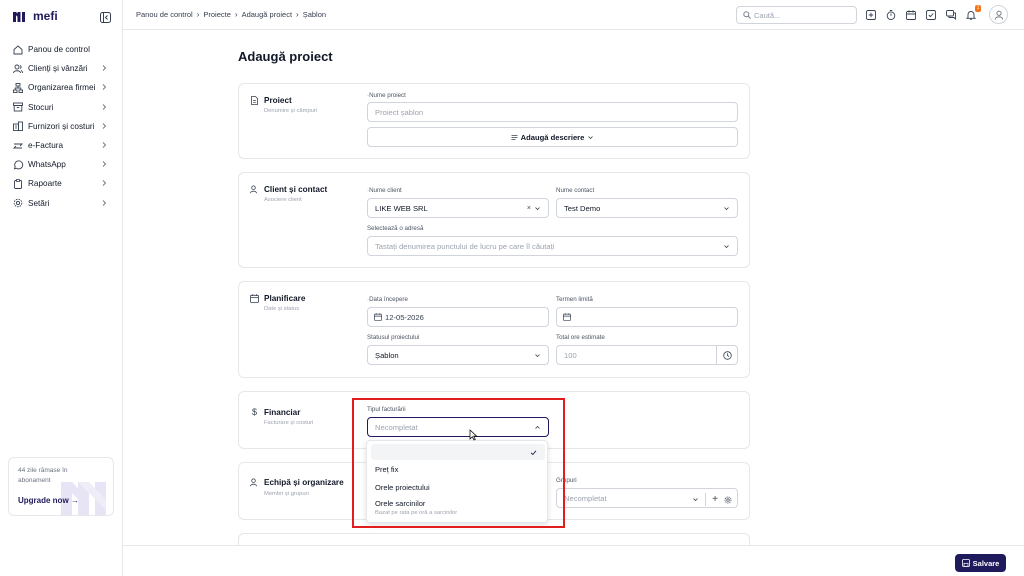  What do you see at coordinates (529, 208) in the screenshot?
I see `clear-icon: ×` at bounding box center [529, 208].